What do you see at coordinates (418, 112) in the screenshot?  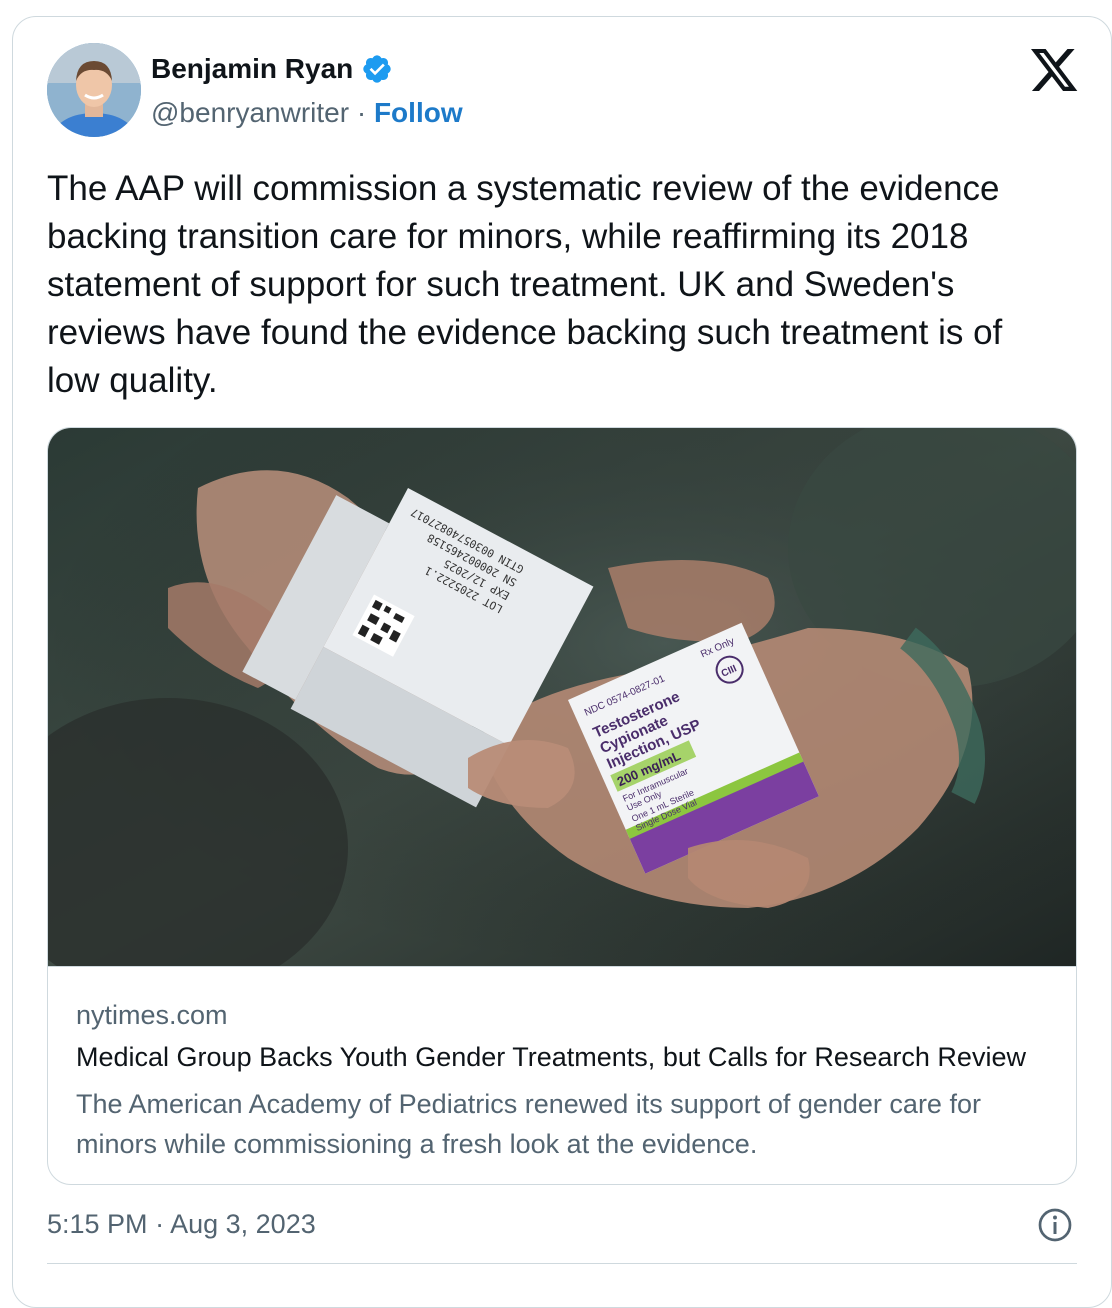 I see `follow-button: Follow` at bounding box center [418, 112].